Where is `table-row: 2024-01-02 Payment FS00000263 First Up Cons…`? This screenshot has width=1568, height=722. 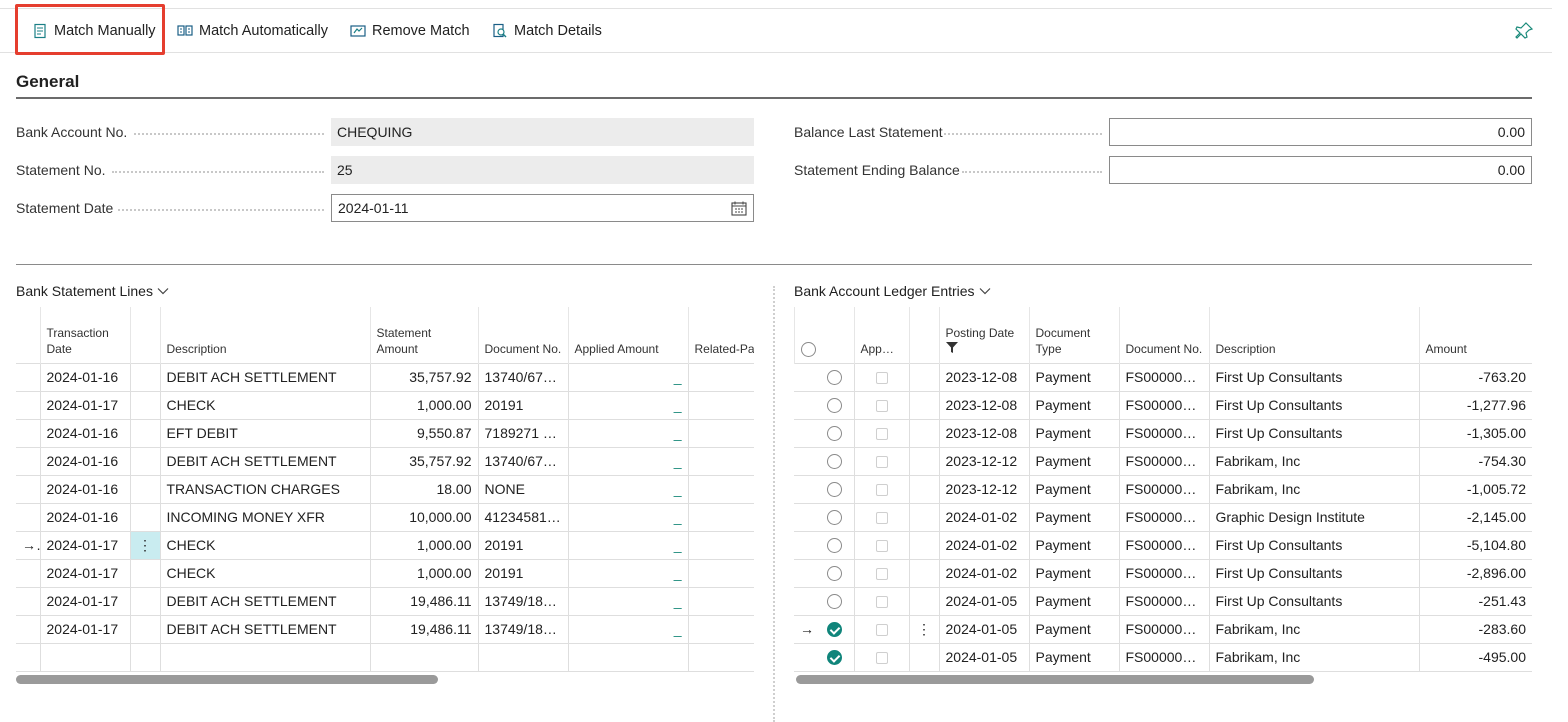 table-row: 2024-01-02 Payment FS00000263 First Up Cons… is located at coordinates (1163, 572).